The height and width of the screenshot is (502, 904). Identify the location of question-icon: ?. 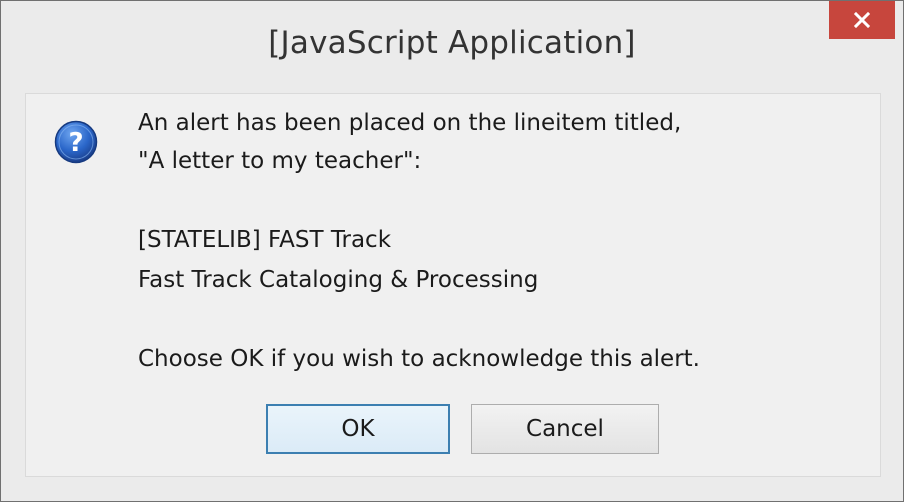
(76, 142).